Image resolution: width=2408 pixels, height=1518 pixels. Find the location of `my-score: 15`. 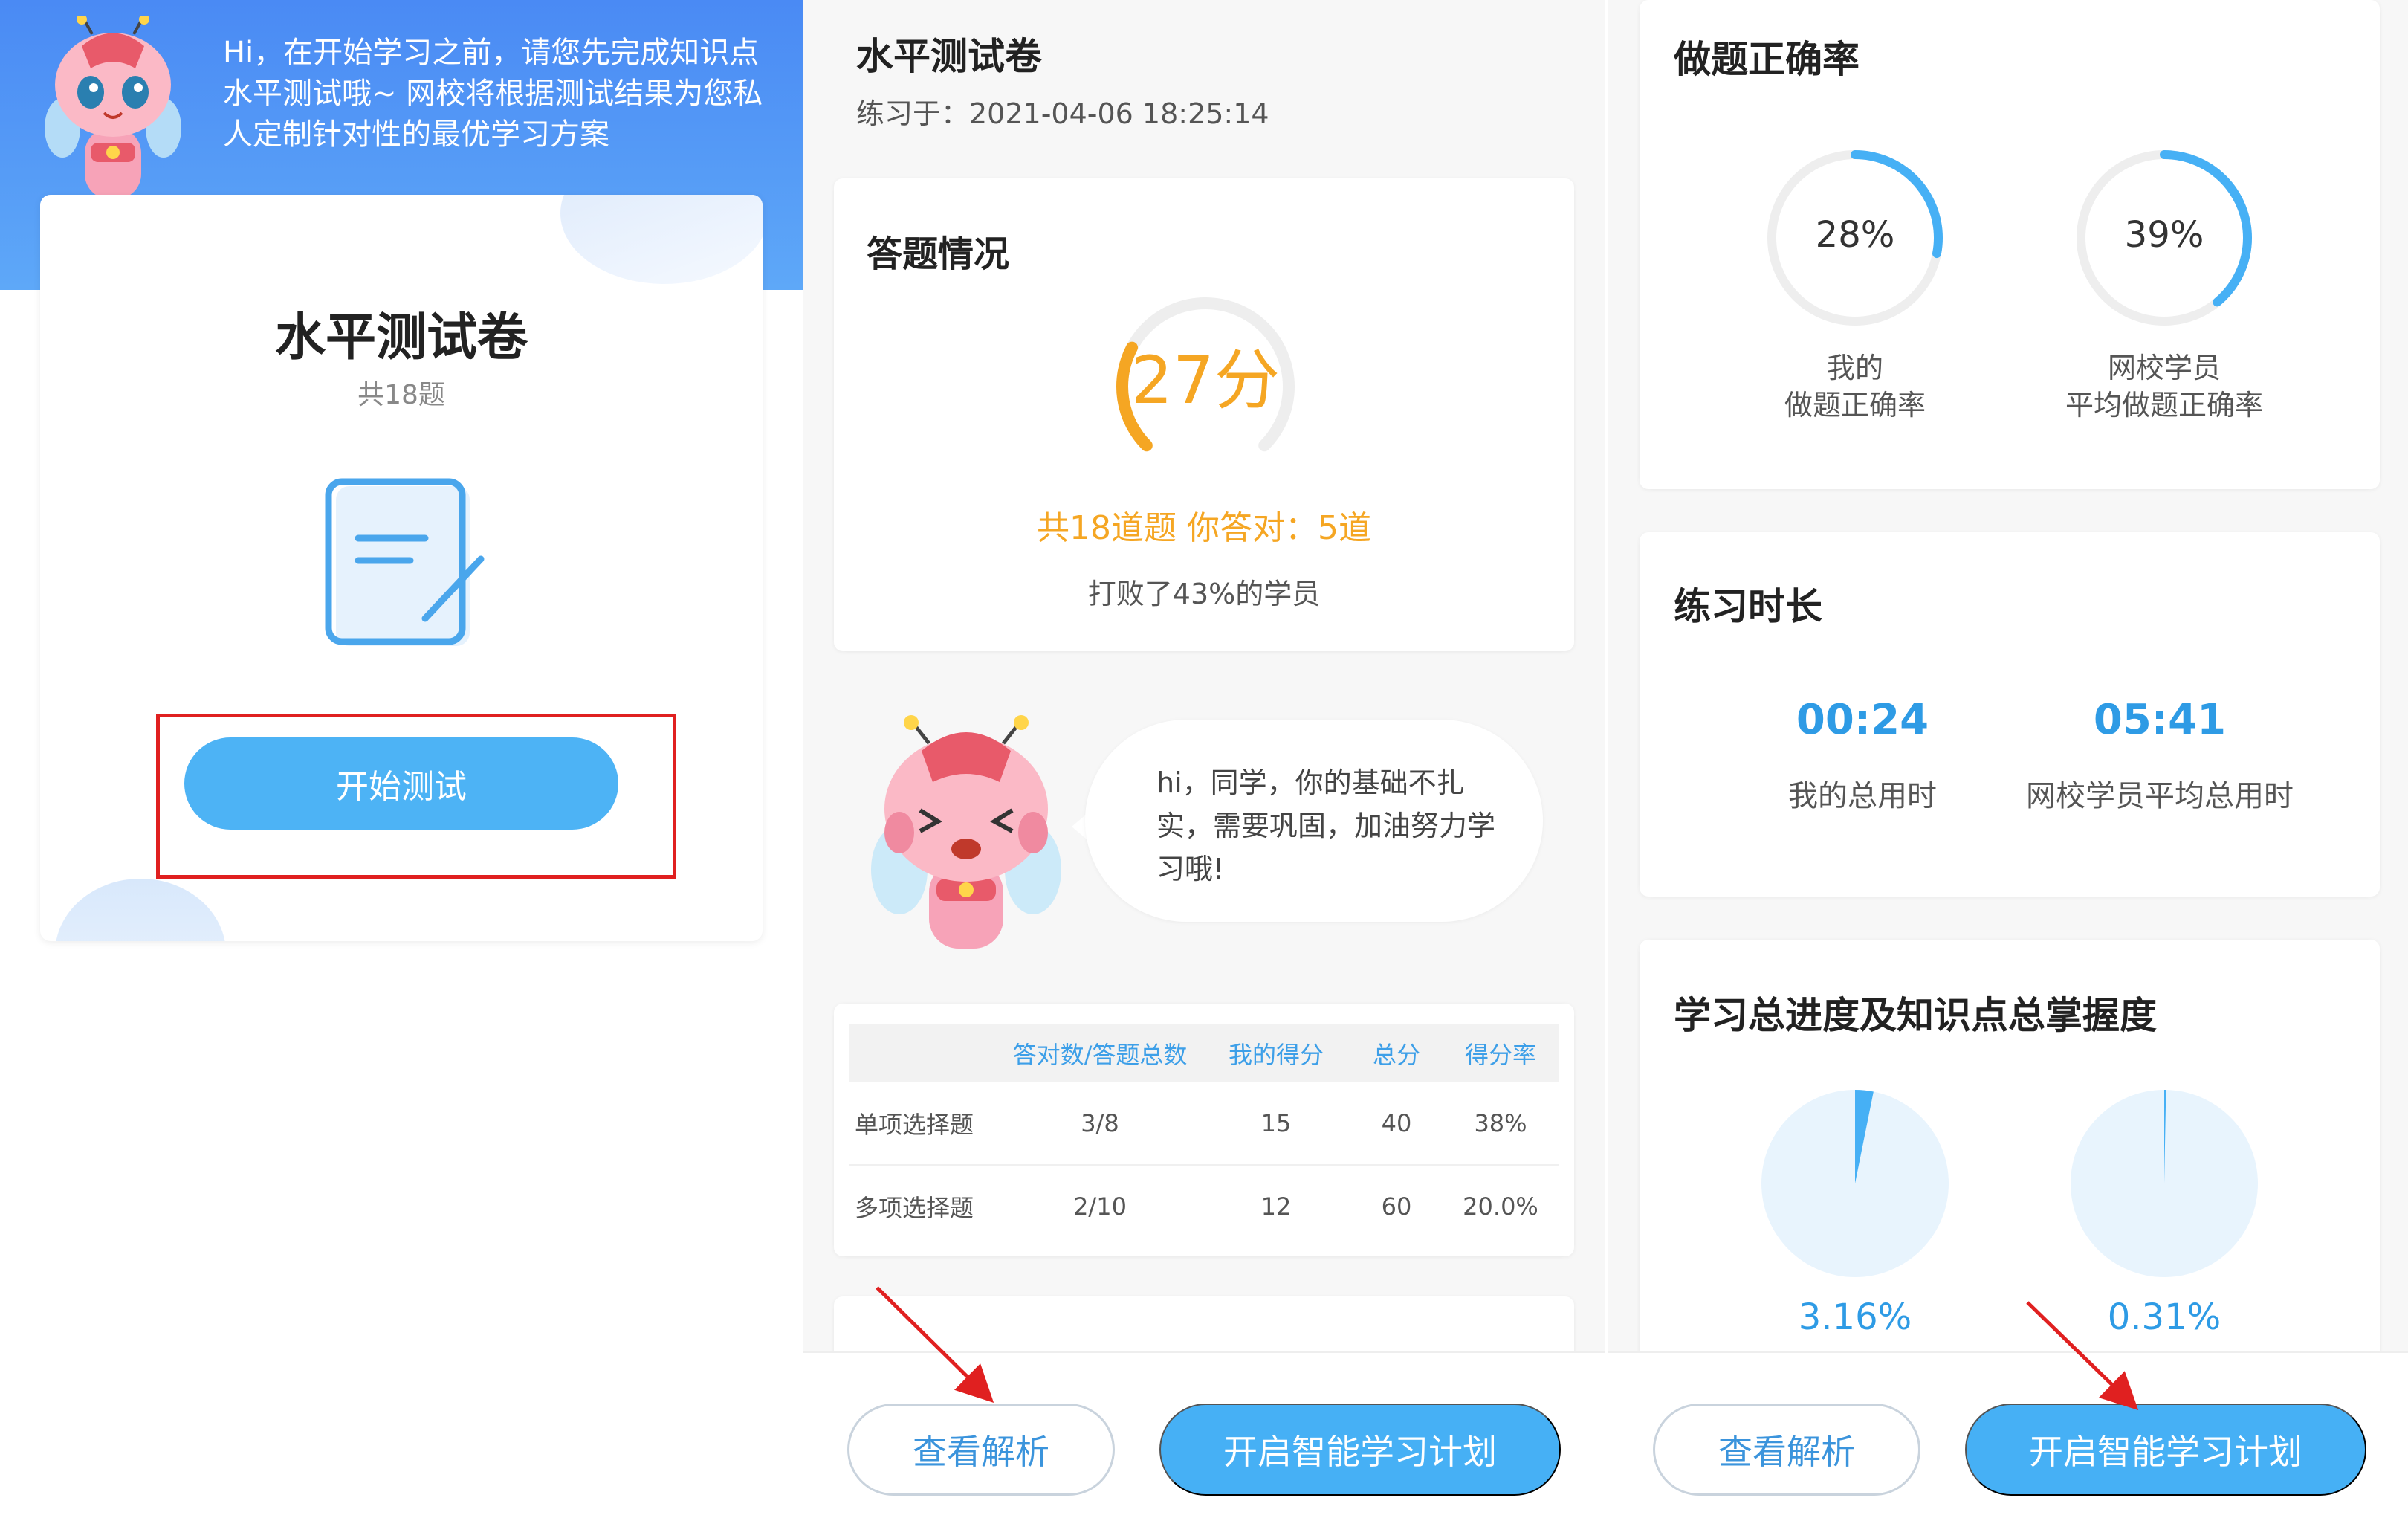

my-score: 15 is located at coordinates (1276, 1124).